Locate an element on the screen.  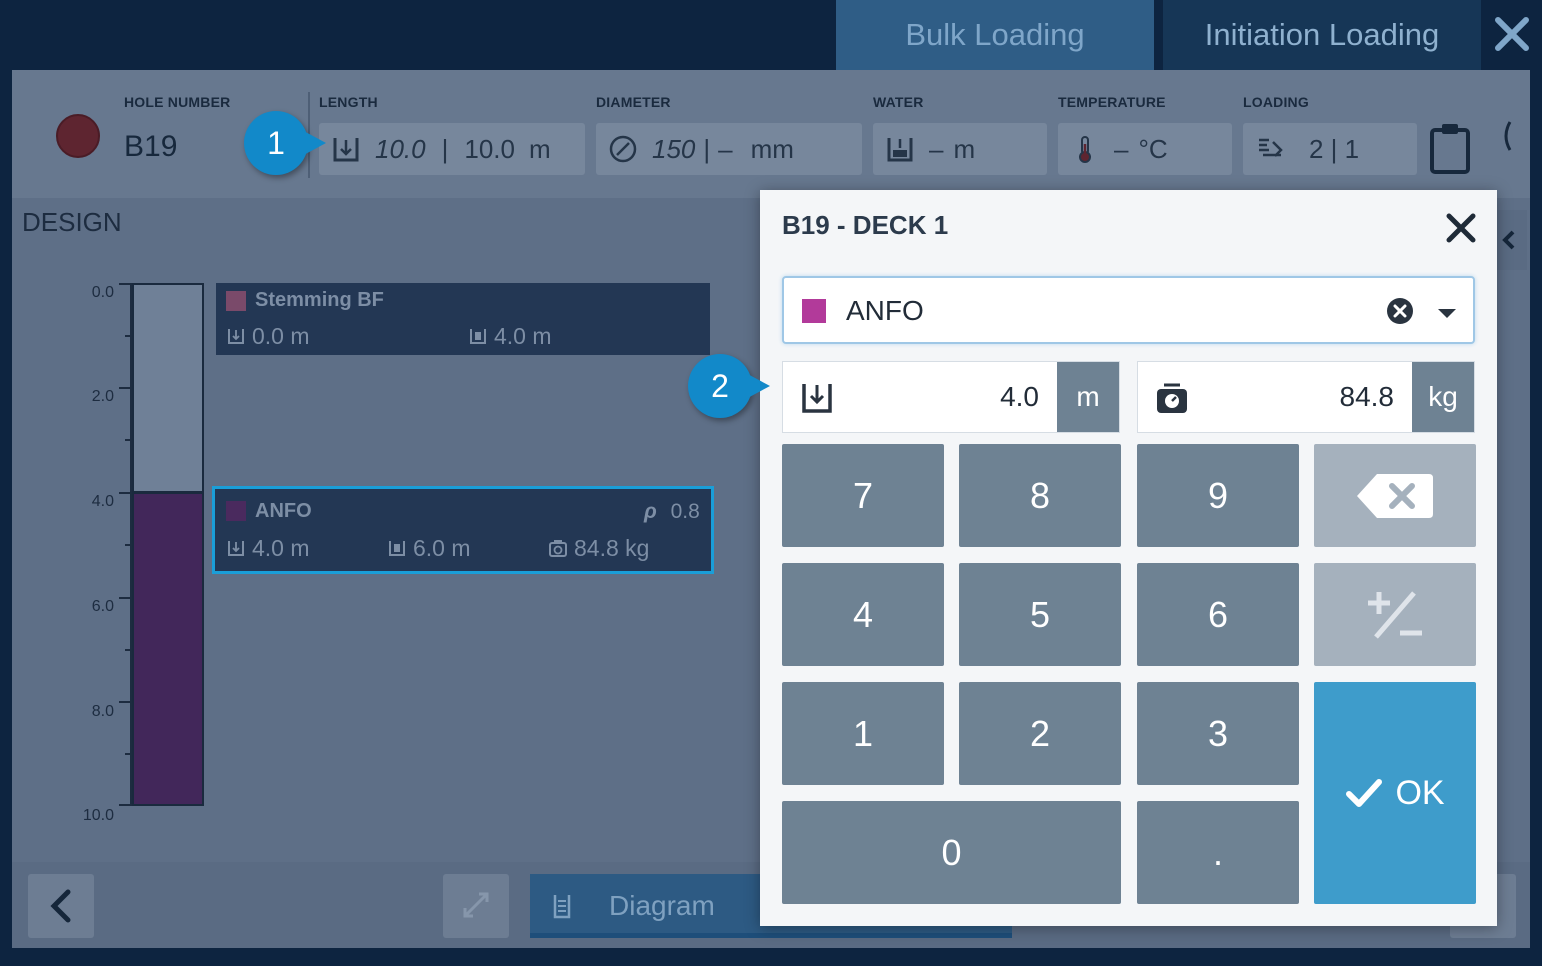
clear-icon is located at coordinates (1400, 311).